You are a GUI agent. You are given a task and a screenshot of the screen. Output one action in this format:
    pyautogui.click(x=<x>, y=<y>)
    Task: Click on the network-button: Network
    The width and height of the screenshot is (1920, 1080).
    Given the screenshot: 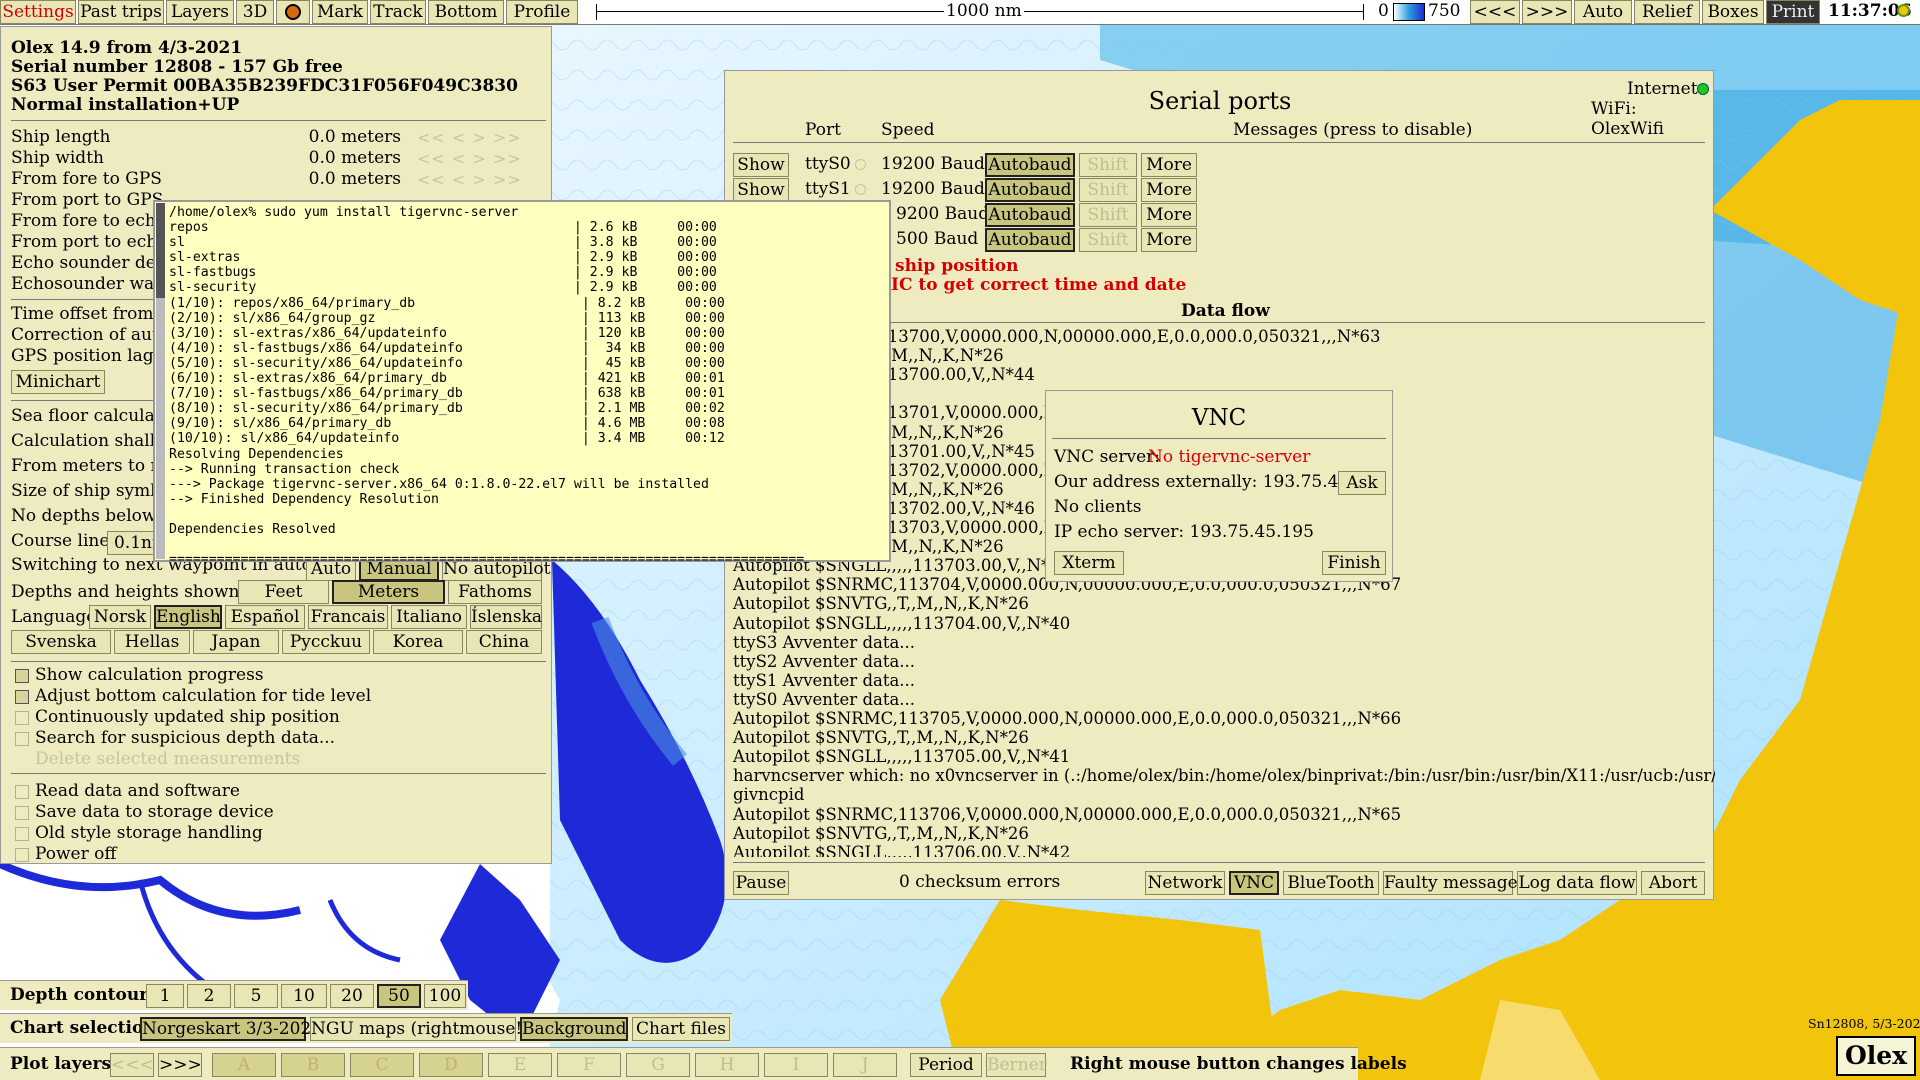 What is the action you would take?
    pyautogui.click(x=1185, y=883)
    